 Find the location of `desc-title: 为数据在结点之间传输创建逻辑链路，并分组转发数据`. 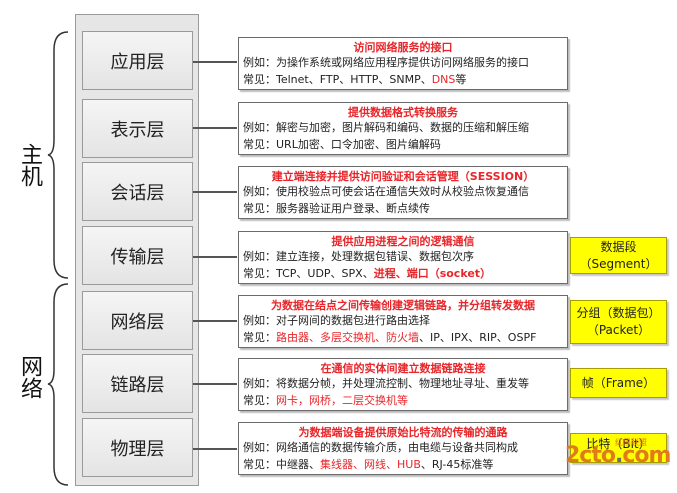

desc-title: 为数据在结点之间传输创建逻辑链路，并分组转发数据 is located at coordinates (403, 305).